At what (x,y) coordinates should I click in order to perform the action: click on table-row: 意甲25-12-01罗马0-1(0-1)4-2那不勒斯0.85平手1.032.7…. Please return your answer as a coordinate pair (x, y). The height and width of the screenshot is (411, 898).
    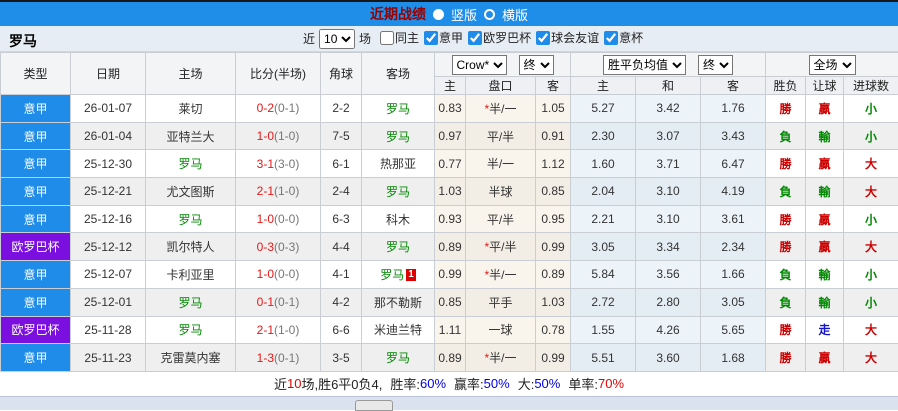
    Looking at the image, I should click on (449, 302).